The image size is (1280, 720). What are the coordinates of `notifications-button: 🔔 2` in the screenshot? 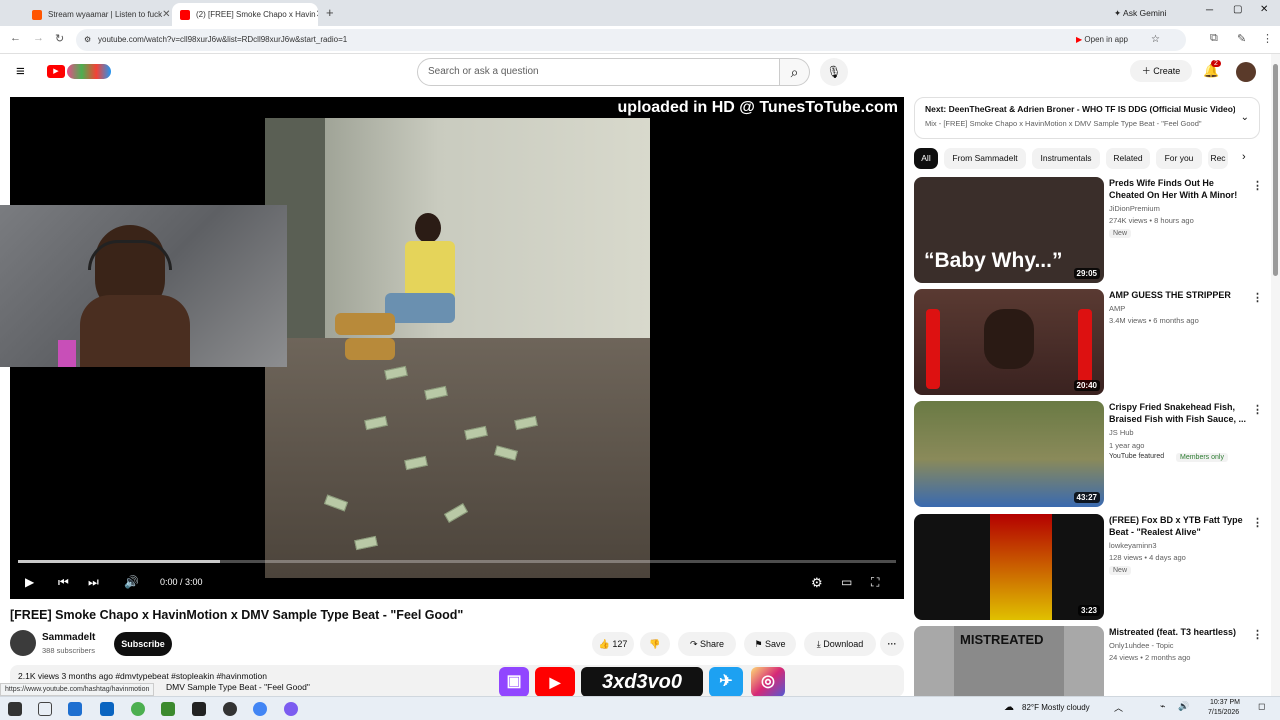 It's located at (1212, 69).